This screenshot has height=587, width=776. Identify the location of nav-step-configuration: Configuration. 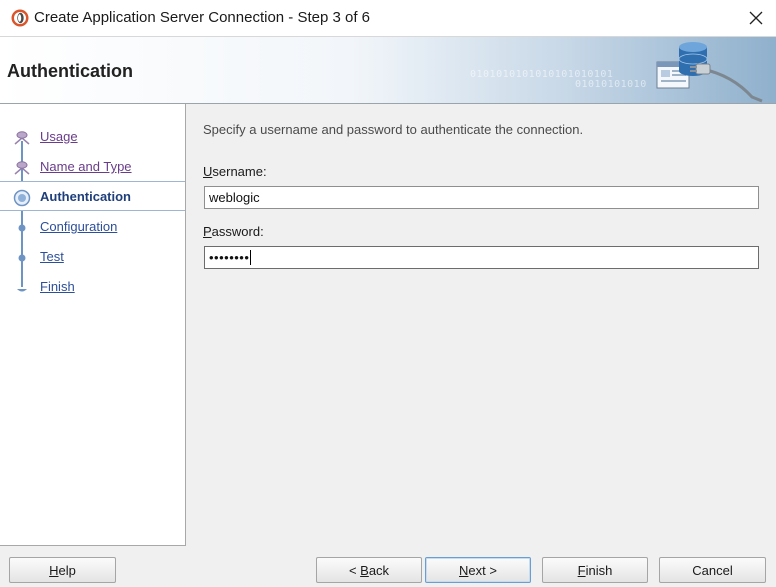
(92, 227).